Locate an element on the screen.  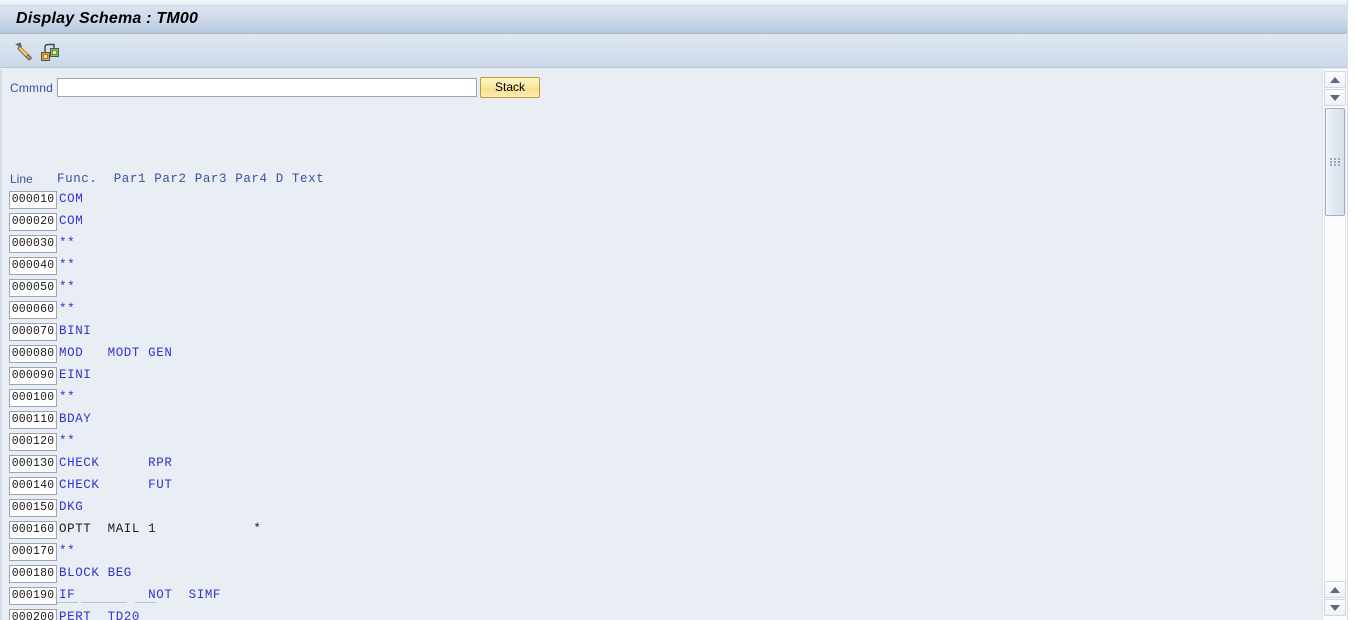
line-number-field: 000020 is located at coordinates (33, 222).